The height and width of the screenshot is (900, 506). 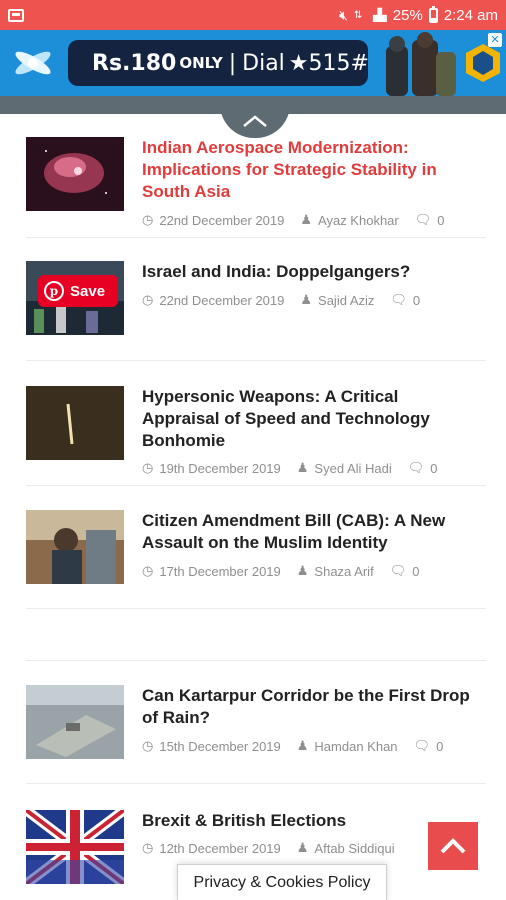 I want to click on pinterest-icon: p, so click(x=54, y=291).